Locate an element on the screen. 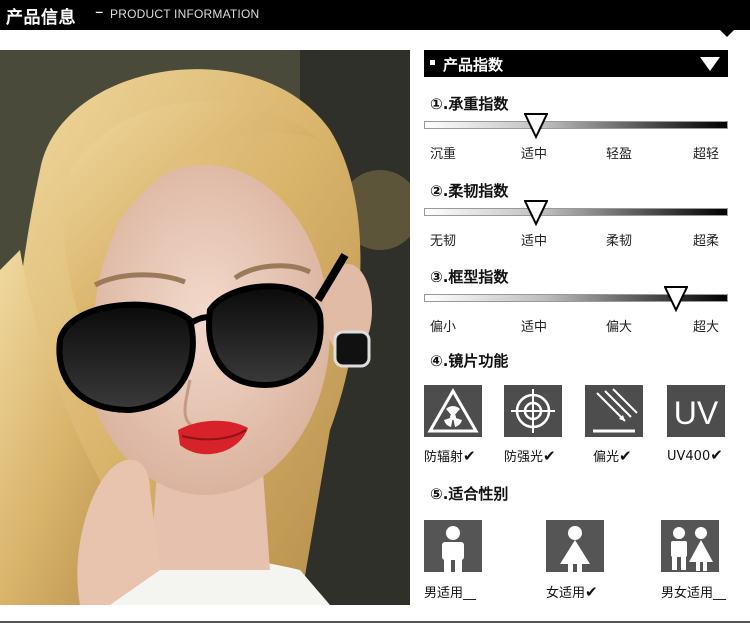 The height and width of the screenshot is (630, 750). scale-label: 超大 is located at coordinates (706, 327).